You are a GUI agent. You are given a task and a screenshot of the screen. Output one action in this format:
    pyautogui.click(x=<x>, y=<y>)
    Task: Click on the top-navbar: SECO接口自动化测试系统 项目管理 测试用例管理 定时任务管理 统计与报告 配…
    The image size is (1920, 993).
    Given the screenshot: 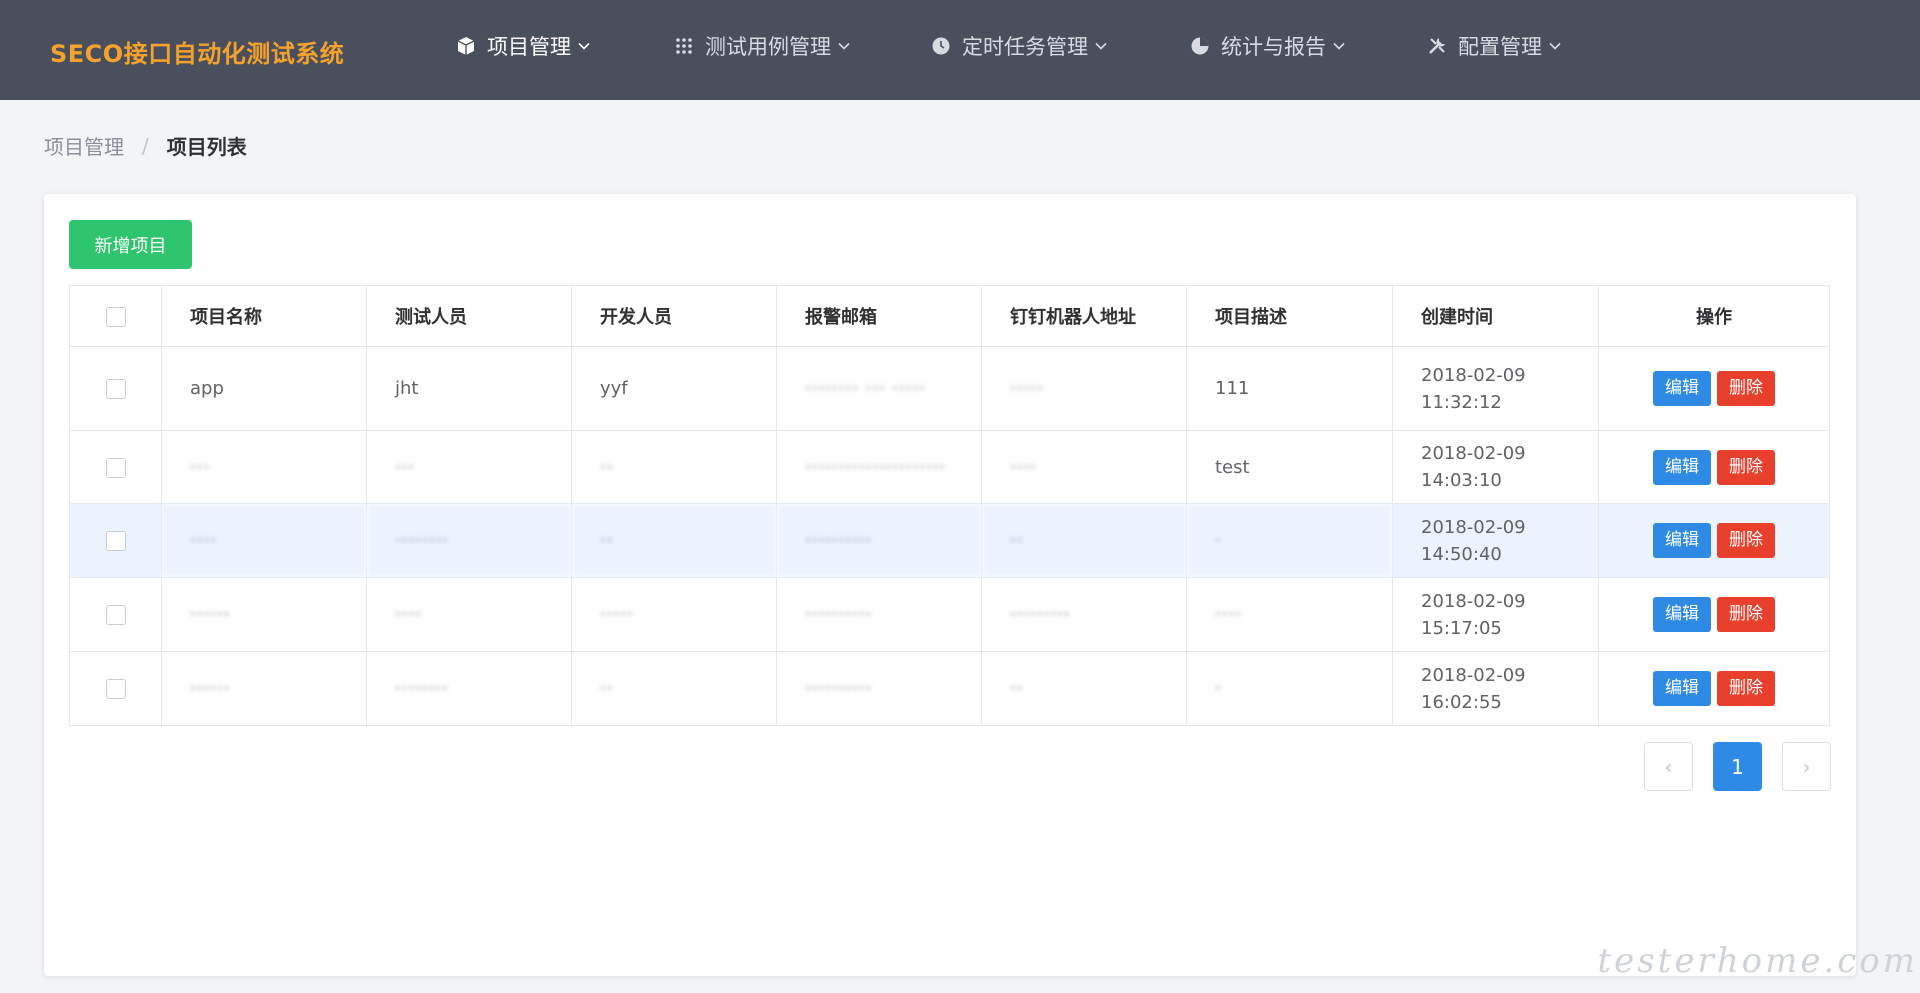 What is the action you would take?
    pyautogui.click(x=960, y=50)
    